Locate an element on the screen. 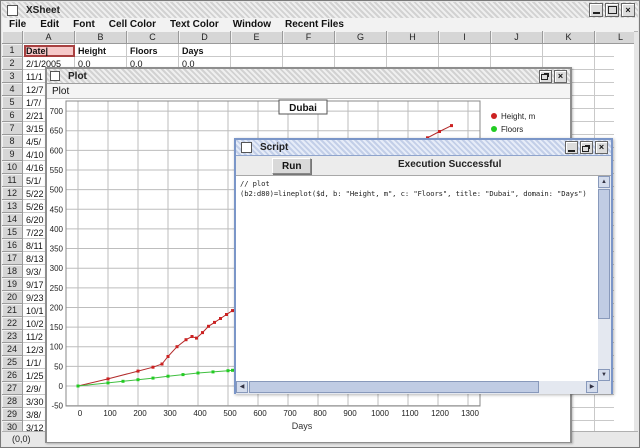 The image size is (640, 448). column-header-B: B is located at coordinates (101, 37).